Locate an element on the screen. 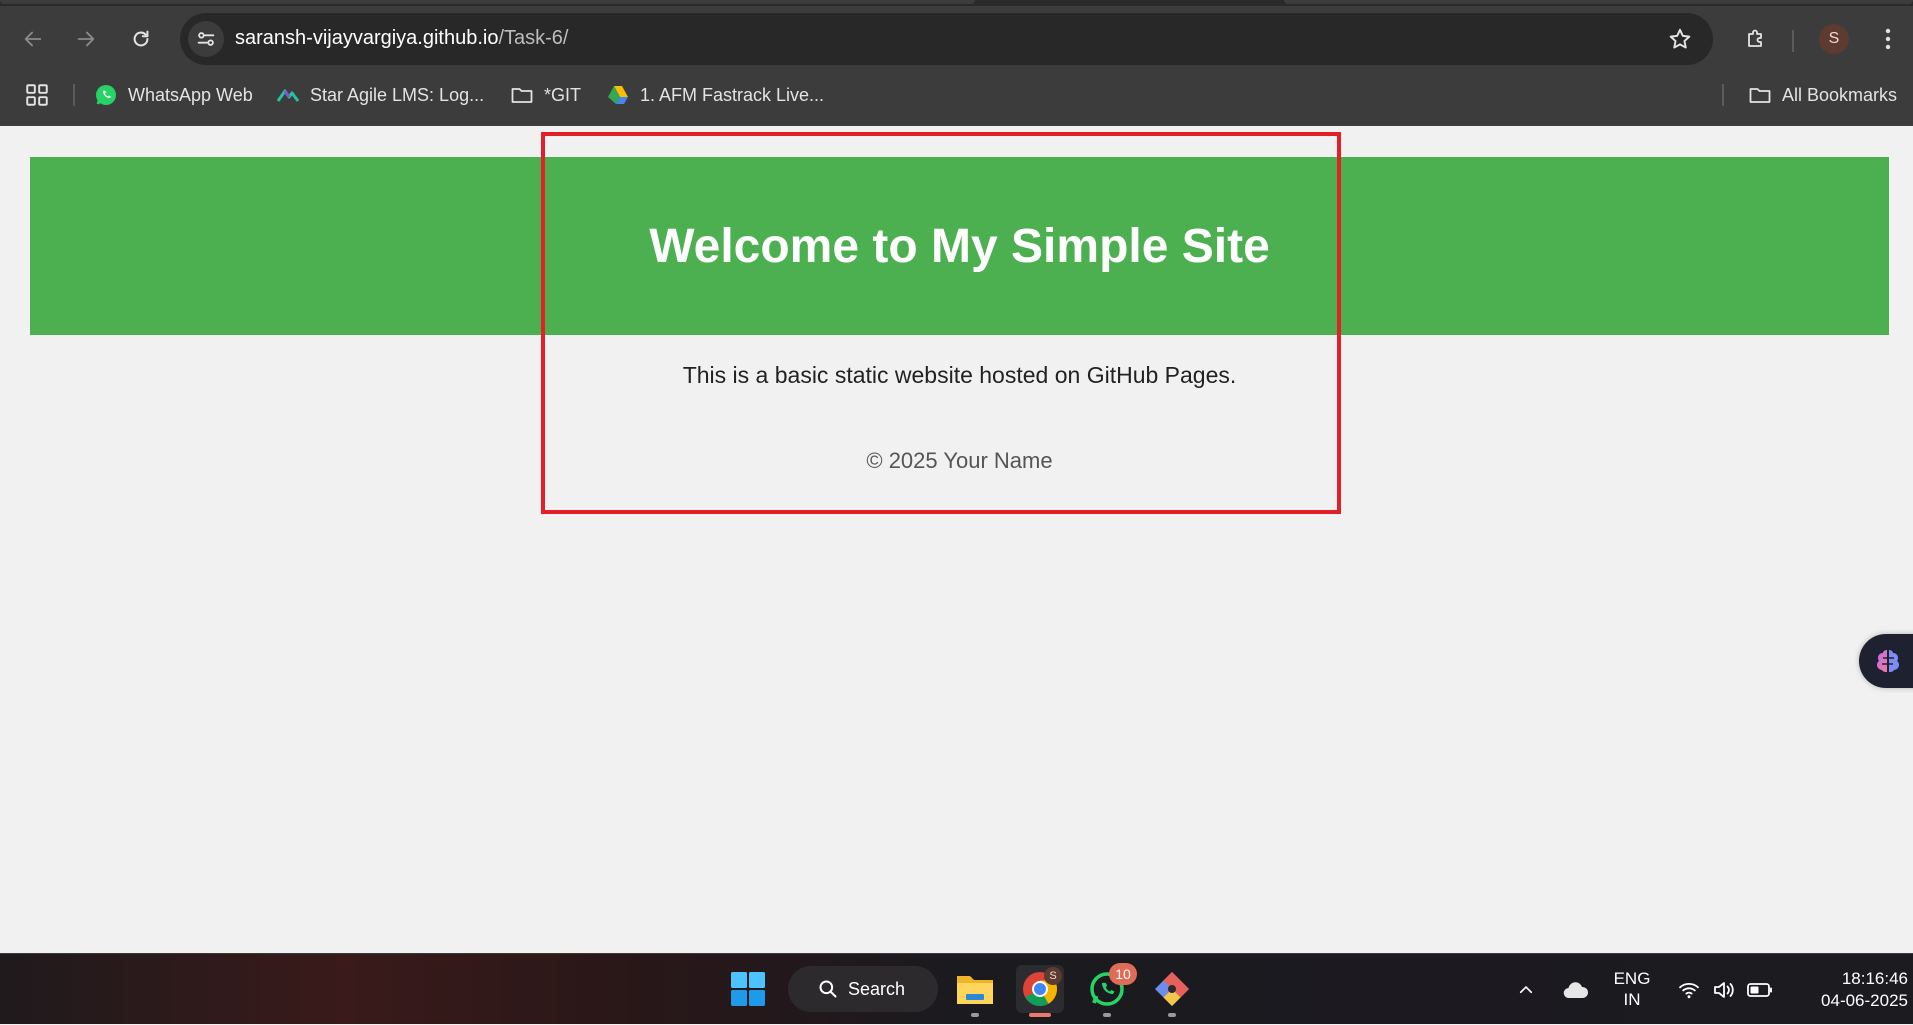 Image resolution: width=1913 pixels, height=1025 pixels. show-hidden-icons-button is located at coordinates (1526, 989).